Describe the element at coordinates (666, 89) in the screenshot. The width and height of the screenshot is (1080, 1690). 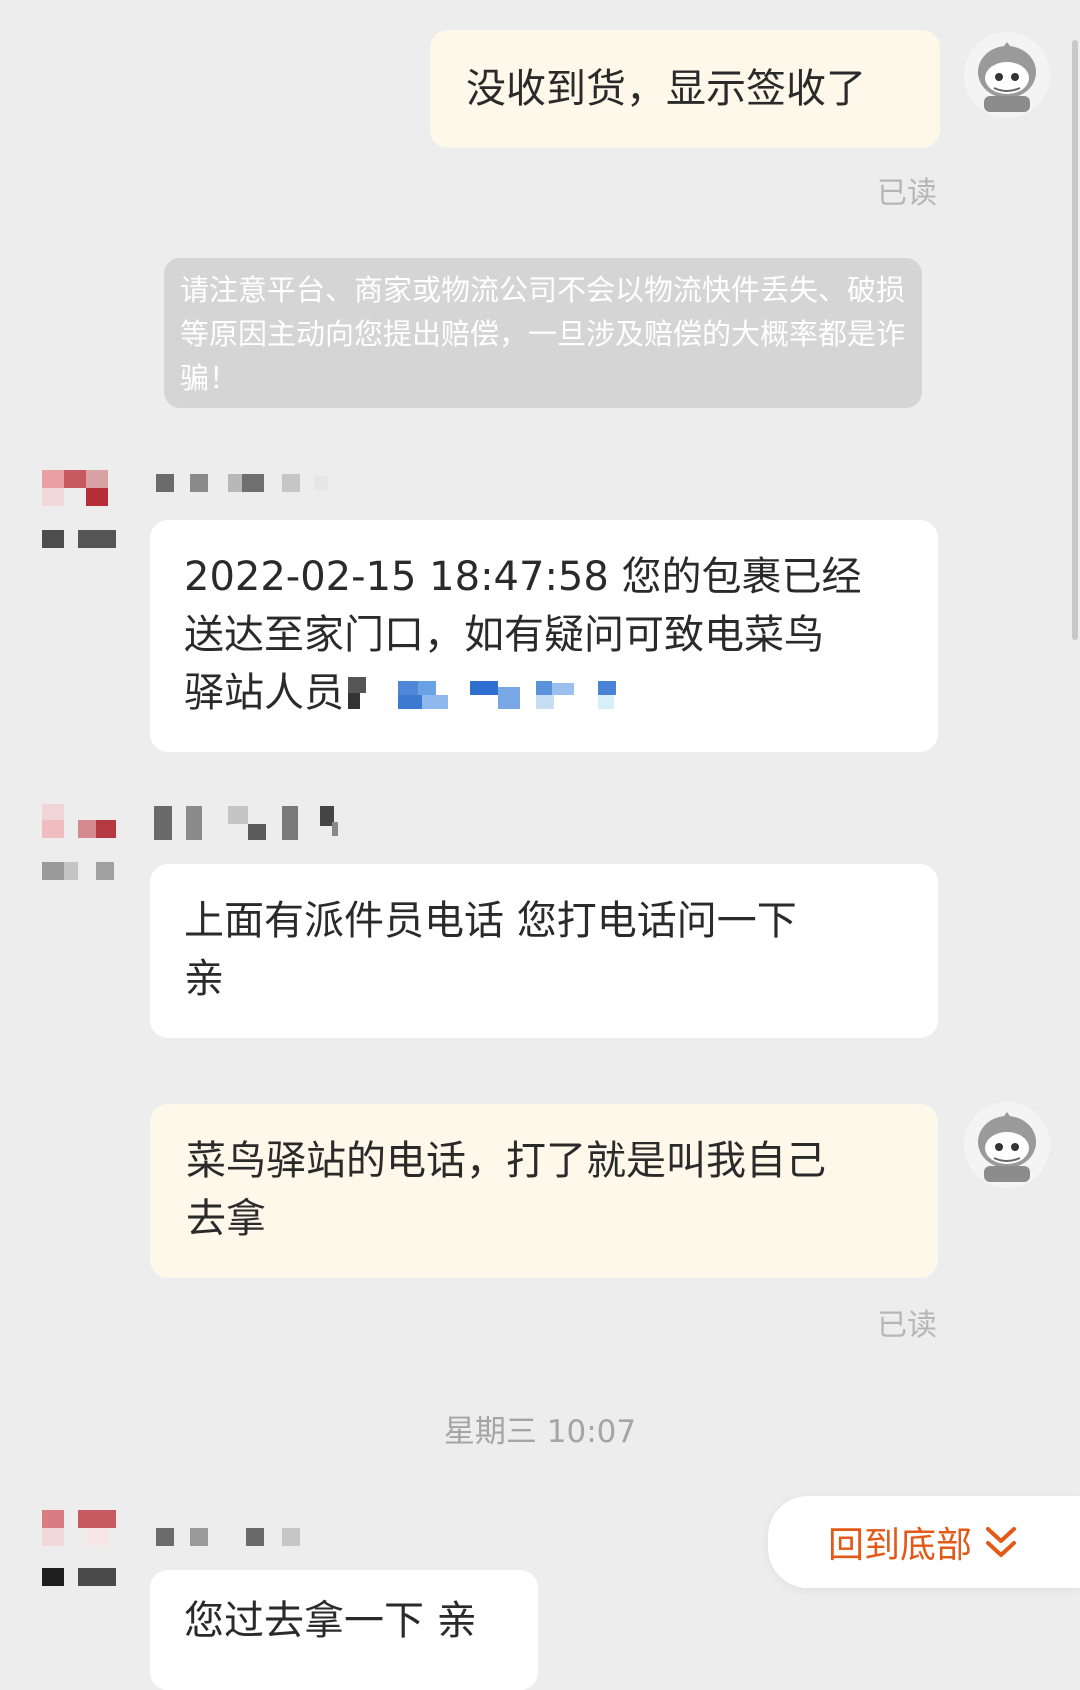
I see `message-text: 没收到货，显示签收了` at that location.